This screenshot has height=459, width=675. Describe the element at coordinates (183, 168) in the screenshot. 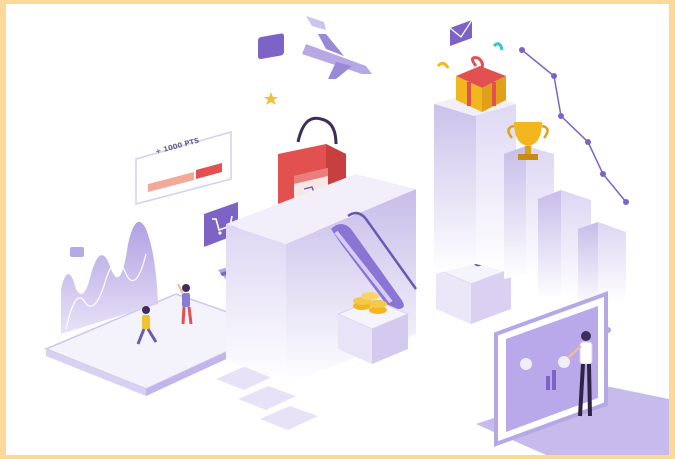

I see `points-badge: + 1000 PTS` at that location.